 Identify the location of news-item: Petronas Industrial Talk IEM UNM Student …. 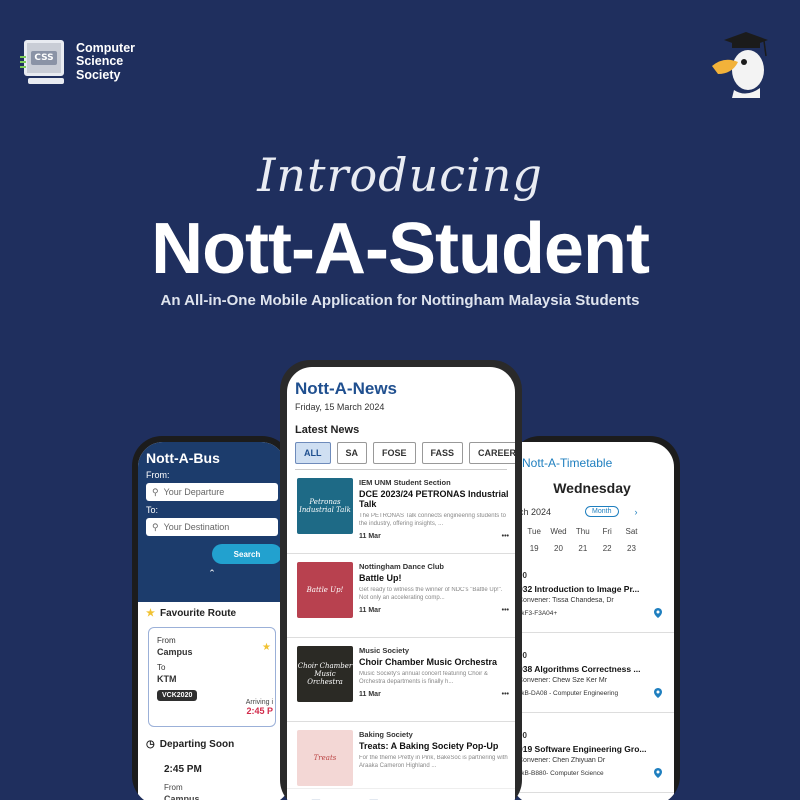
(401, 512).